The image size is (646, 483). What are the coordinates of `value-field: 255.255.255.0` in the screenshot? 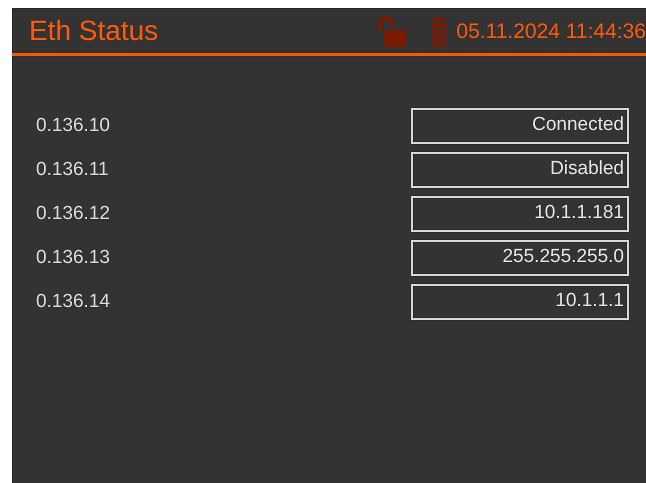 It's located at (520, 258).